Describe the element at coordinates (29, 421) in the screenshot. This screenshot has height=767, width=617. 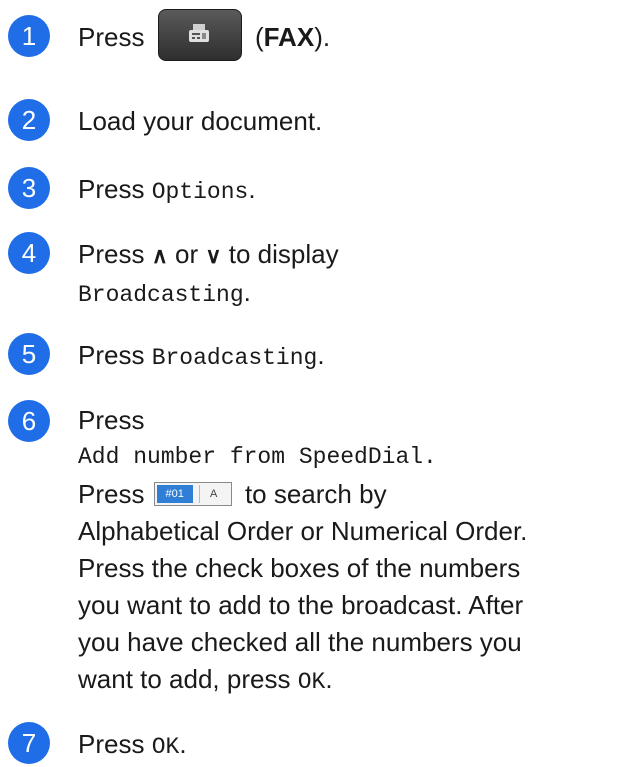
I see `step-number-badge: 6` at that location.